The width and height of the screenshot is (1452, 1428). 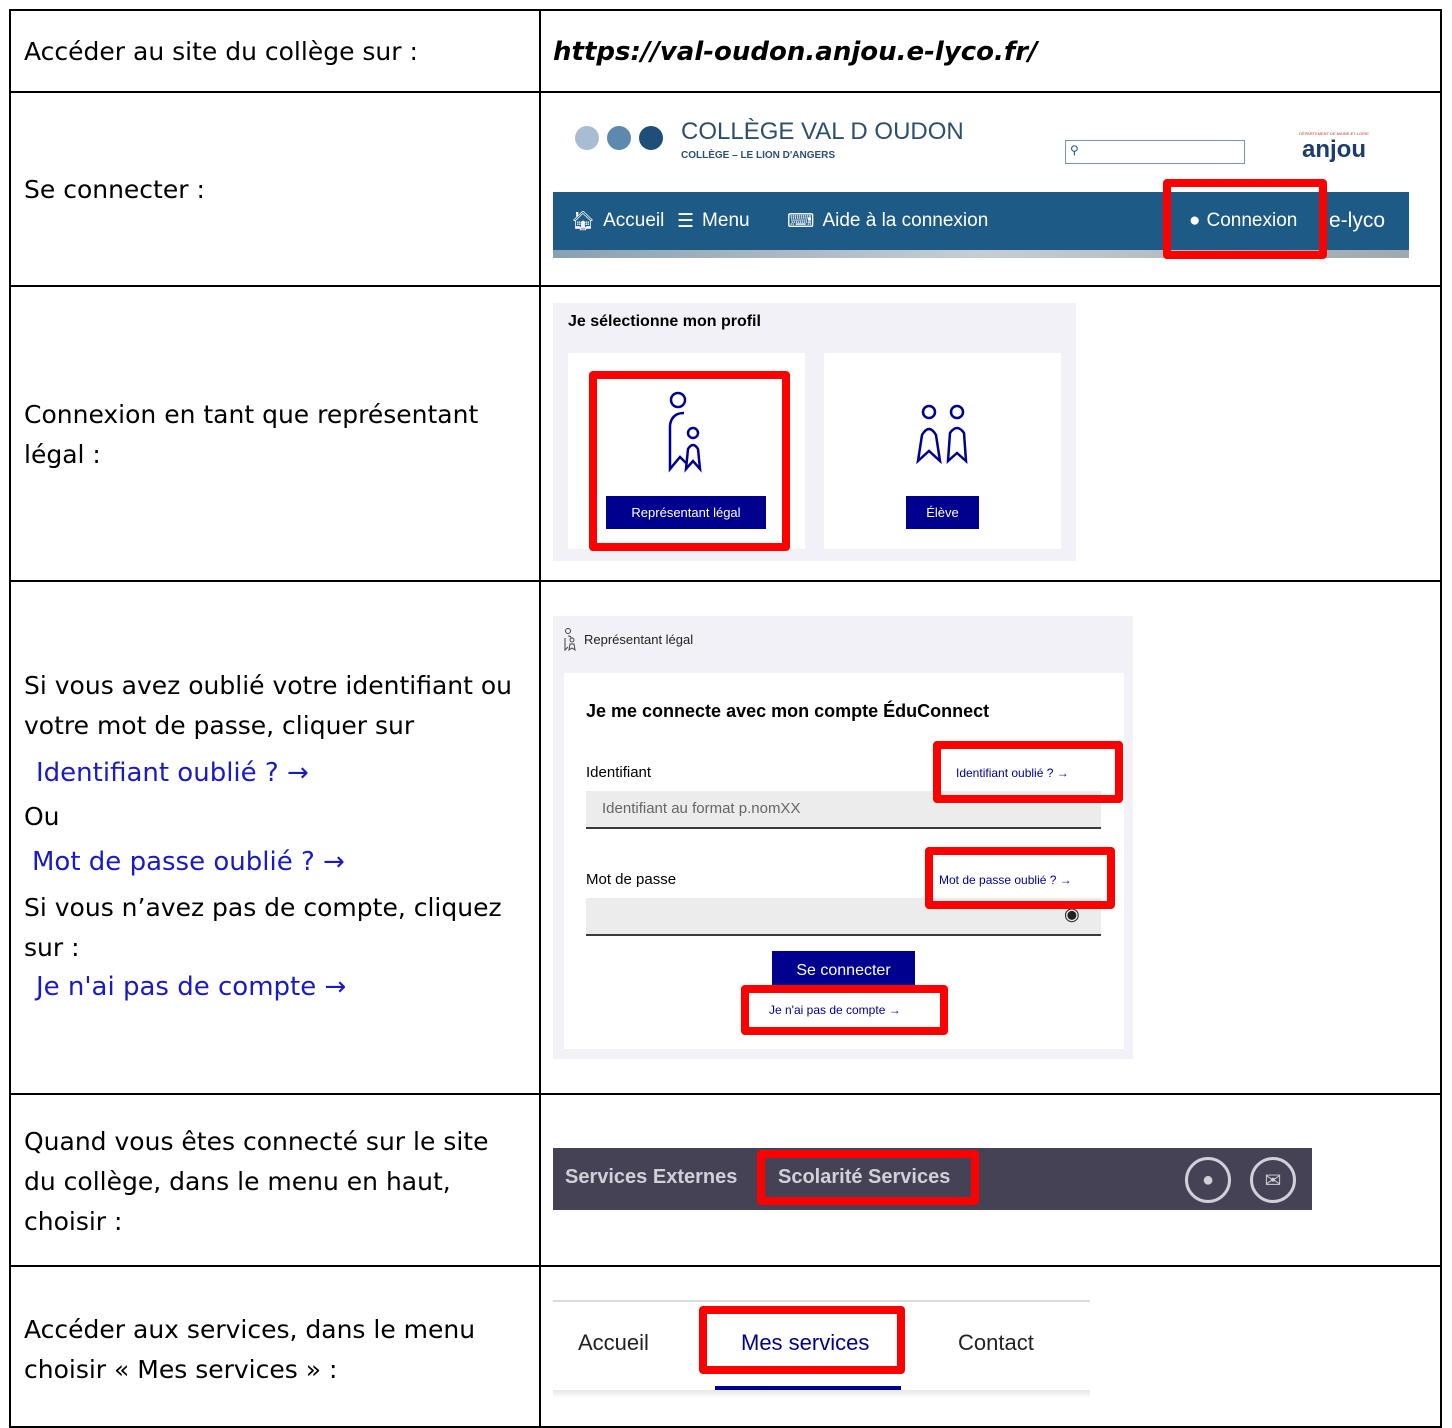 I want to click on forgot-id-sample: Identifiant oublié ? →, so click(x=172, y=773).